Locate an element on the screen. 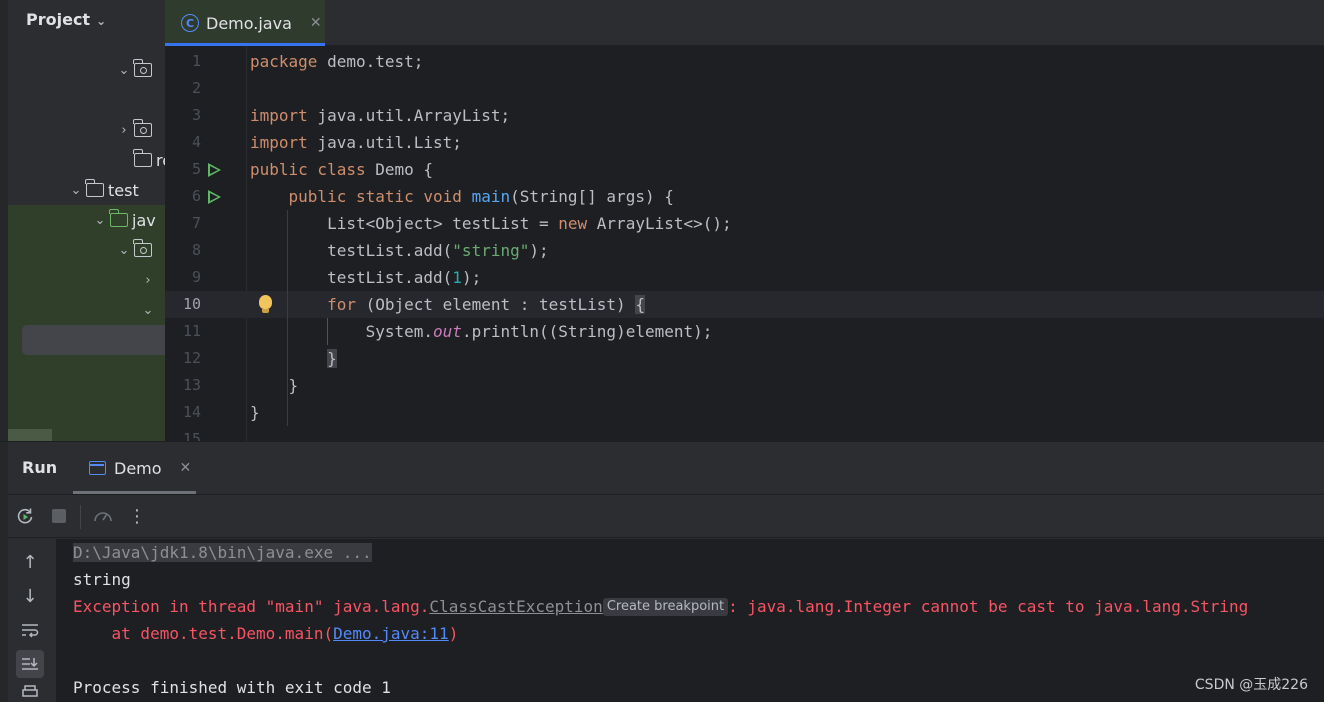  line-number: 2 is located at coordinates (196, 88).